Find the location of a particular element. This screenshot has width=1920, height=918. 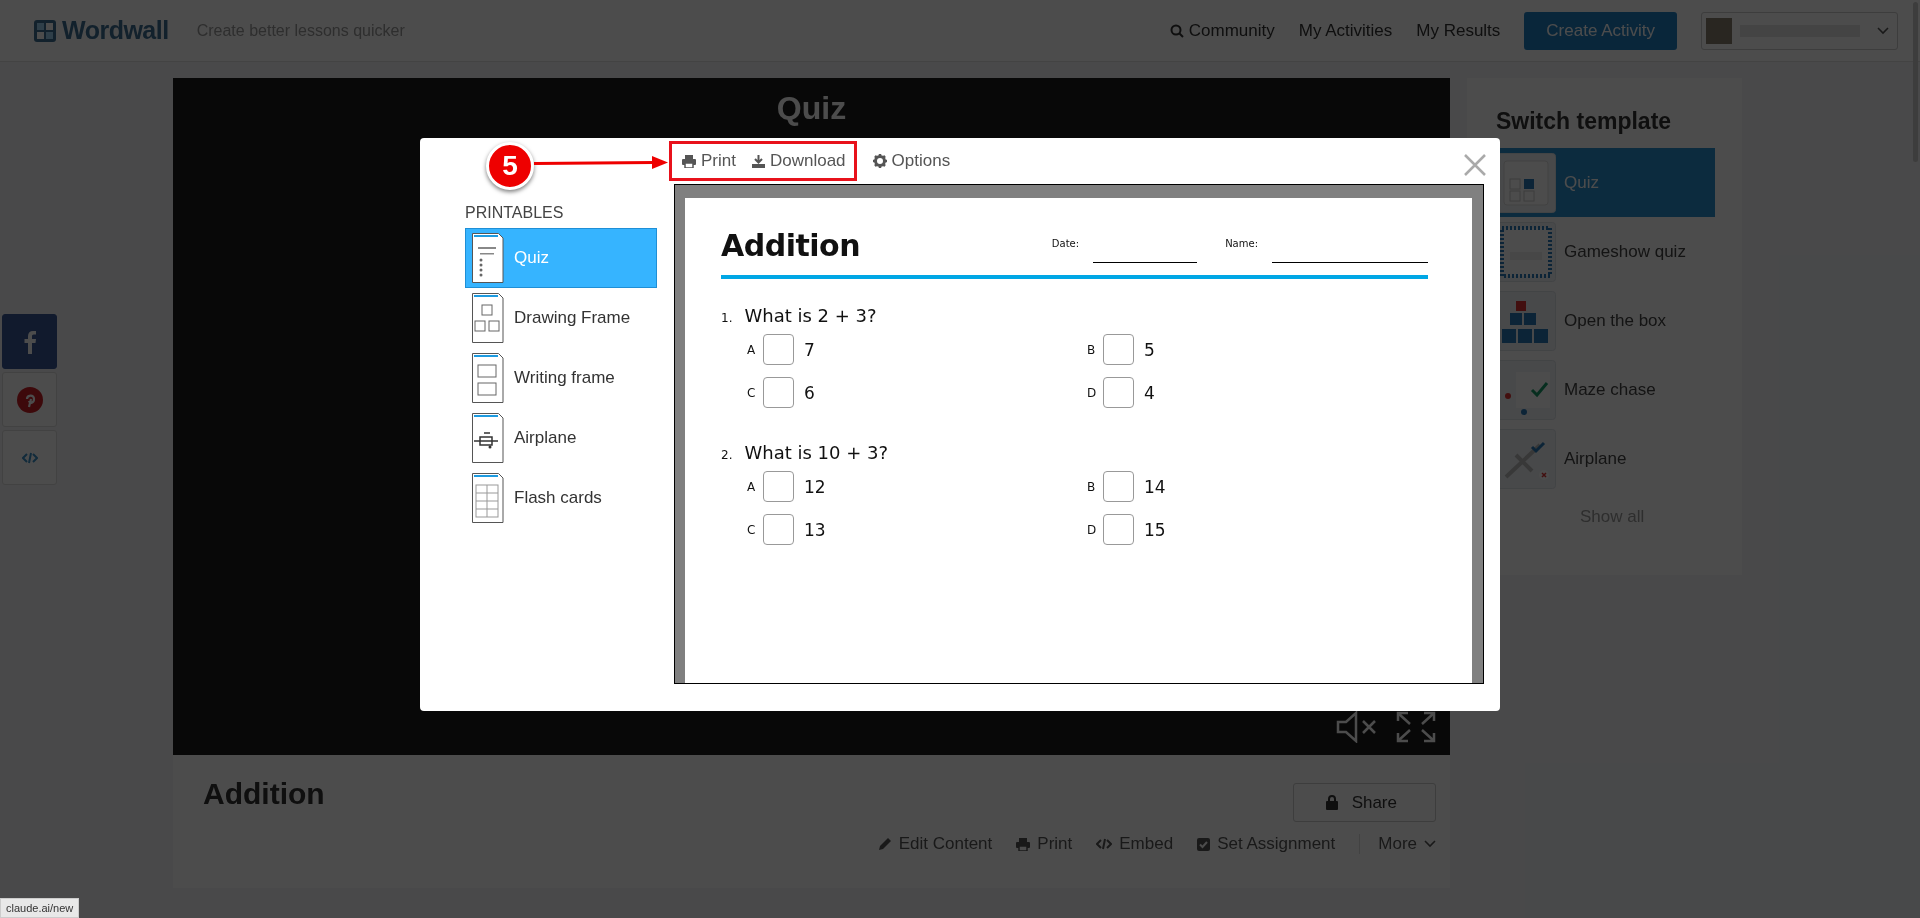

printable-item: Flash cards is located at coordinates (561, 498).